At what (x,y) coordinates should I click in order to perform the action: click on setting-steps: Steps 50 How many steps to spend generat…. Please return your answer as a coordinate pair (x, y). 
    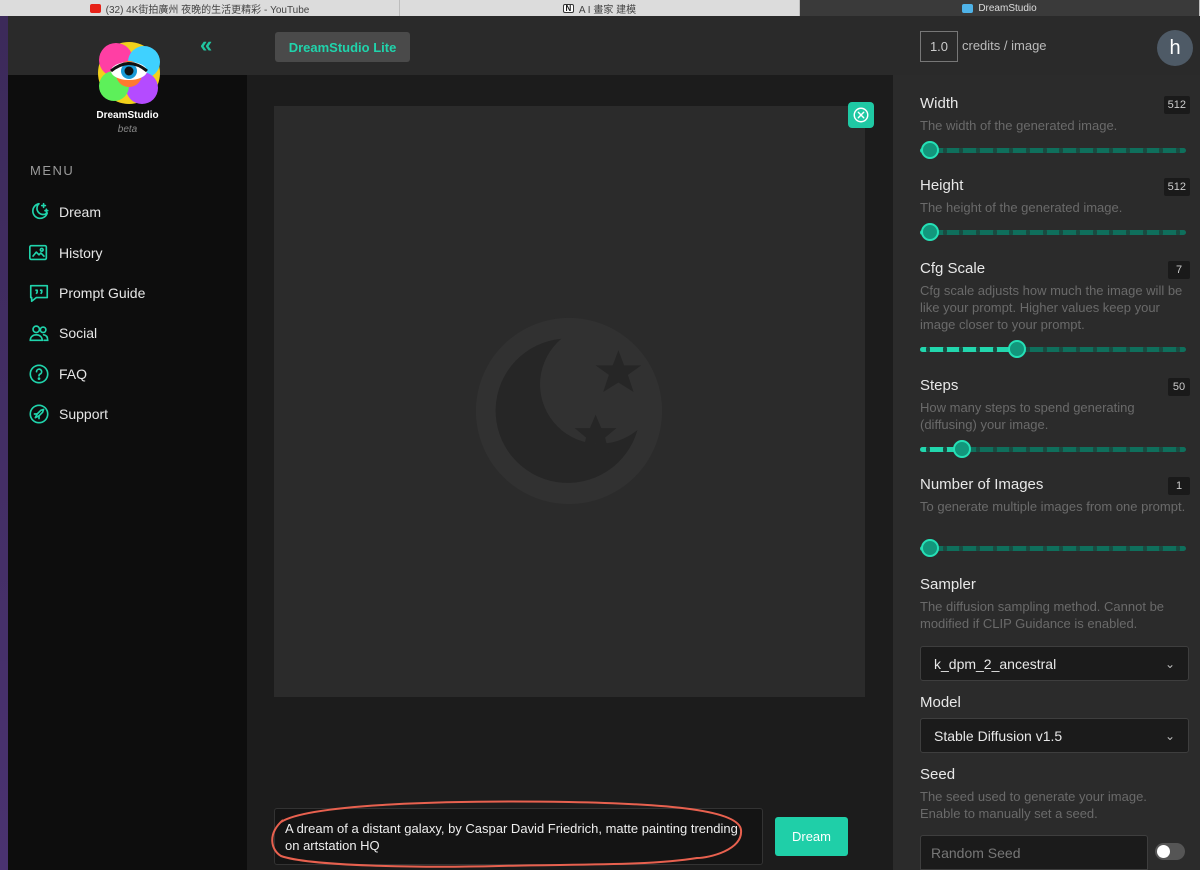
    Looking at the image, I should click on (1055, 405).